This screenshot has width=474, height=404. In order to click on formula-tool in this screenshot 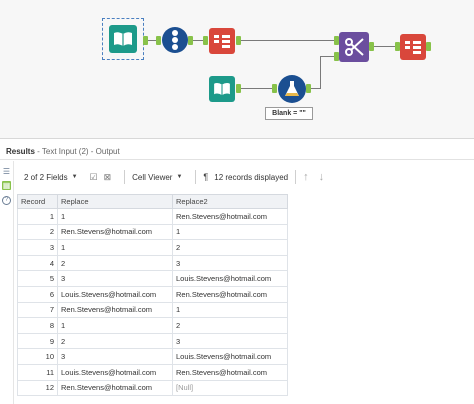, I will do `click(292, 89)`.